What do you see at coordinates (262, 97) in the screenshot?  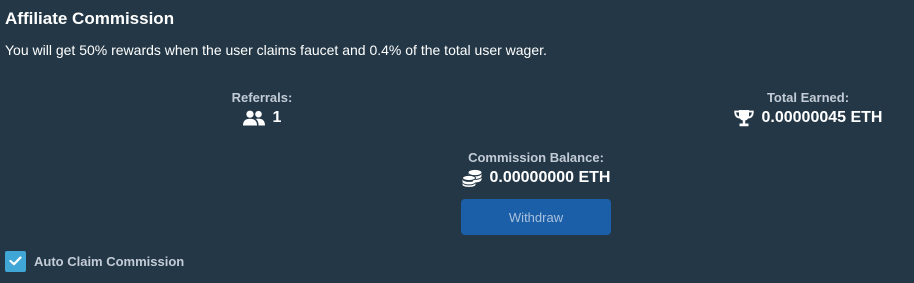 I see `referrals-label: Referrals:` at bounding box center [262, 97].